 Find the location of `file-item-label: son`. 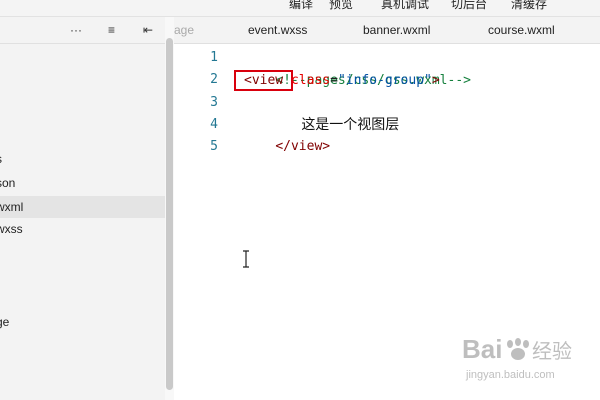

file-item-label: son is located at coordinates (8, 183).